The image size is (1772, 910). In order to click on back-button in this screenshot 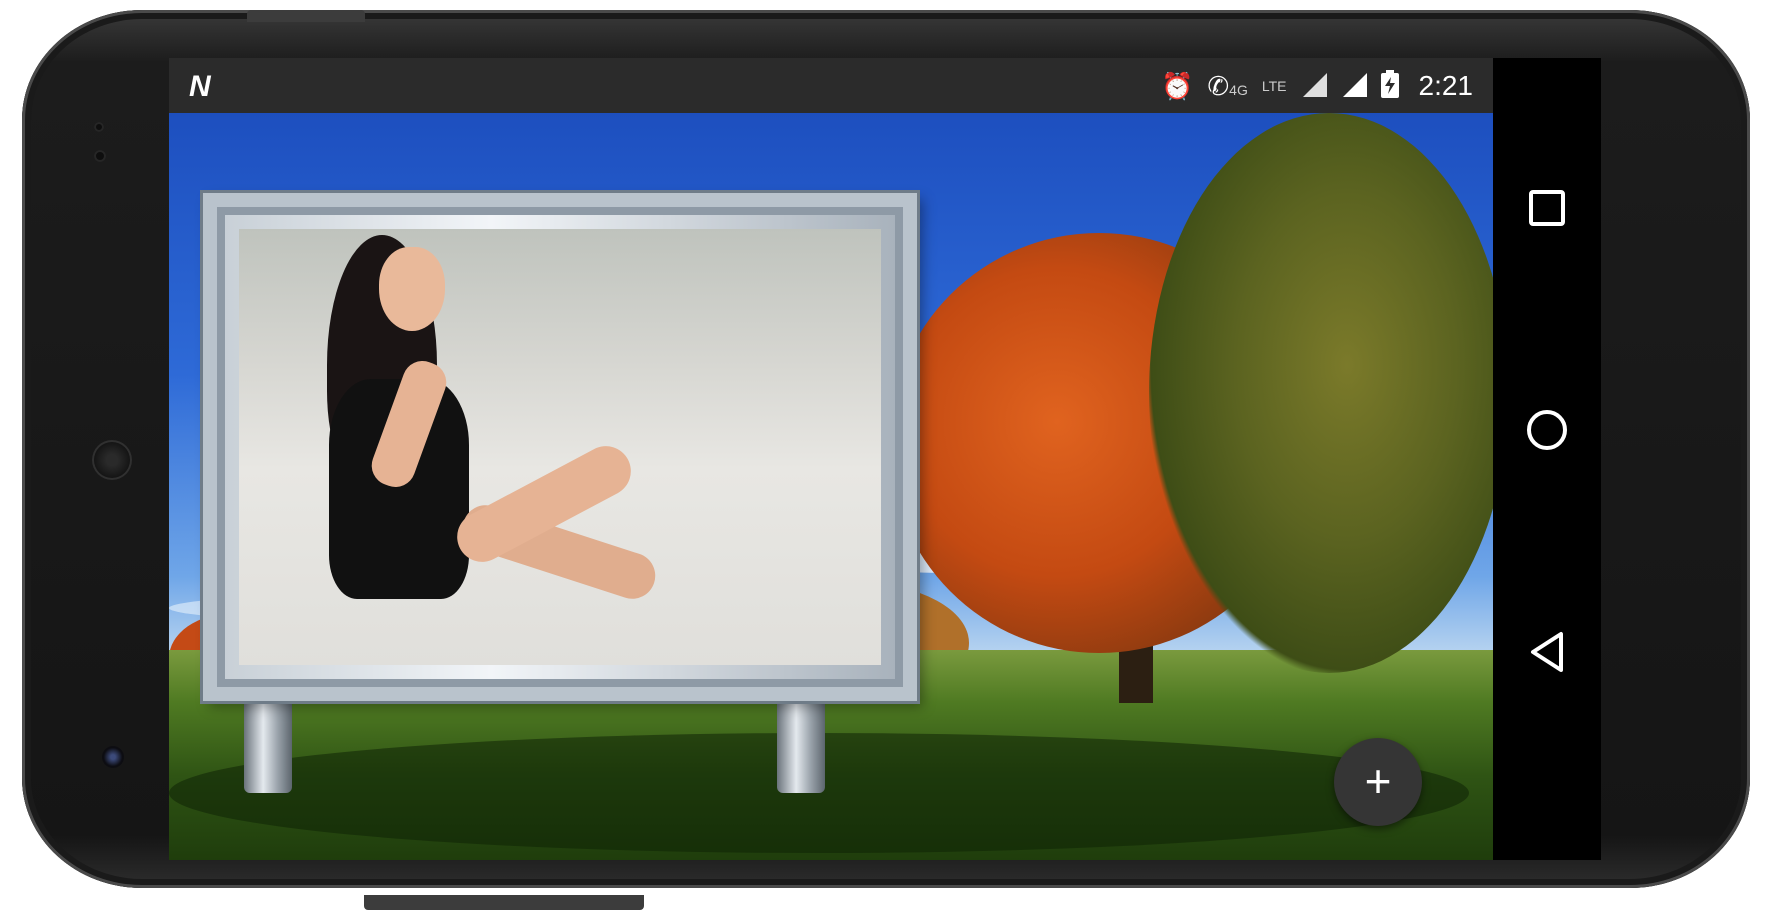, I will do `click(1547, 652)`.